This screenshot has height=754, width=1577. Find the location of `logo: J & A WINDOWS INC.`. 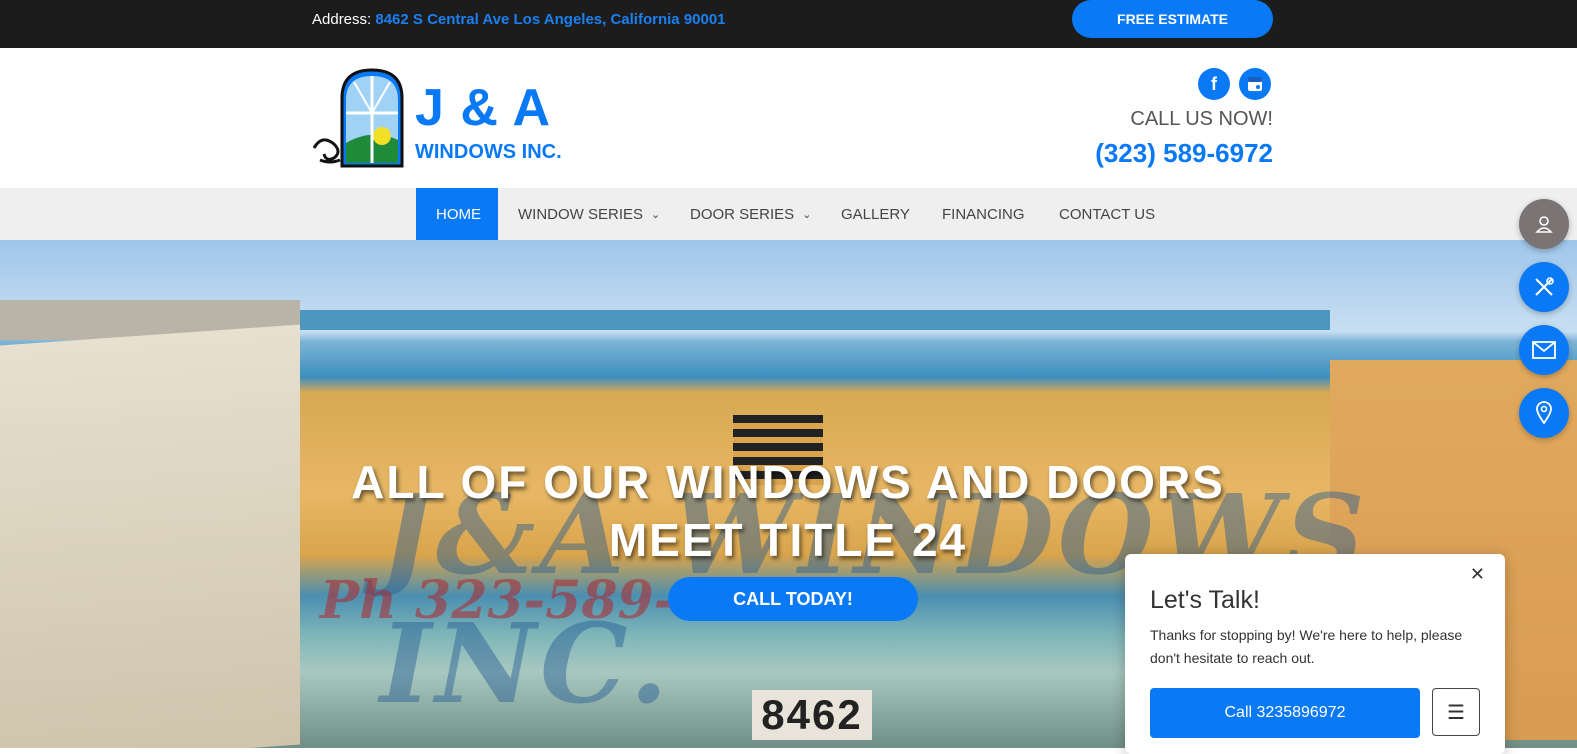

logo: J & A WINDOWS INC. is located at coordinates (447, 118).